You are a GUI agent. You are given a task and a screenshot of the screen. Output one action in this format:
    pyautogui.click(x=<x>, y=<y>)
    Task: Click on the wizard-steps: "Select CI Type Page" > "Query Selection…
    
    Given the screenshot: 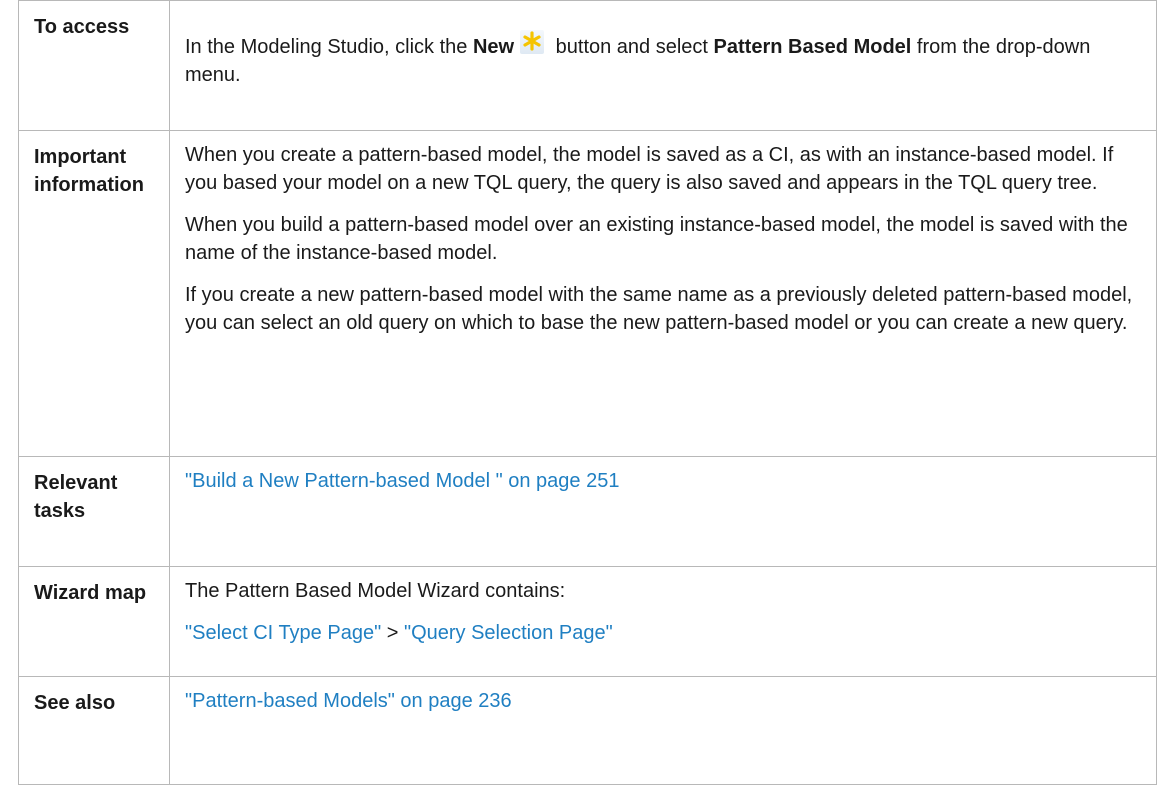 What is the action you would take?
    pyautogui.click(x=663, y=633)
    